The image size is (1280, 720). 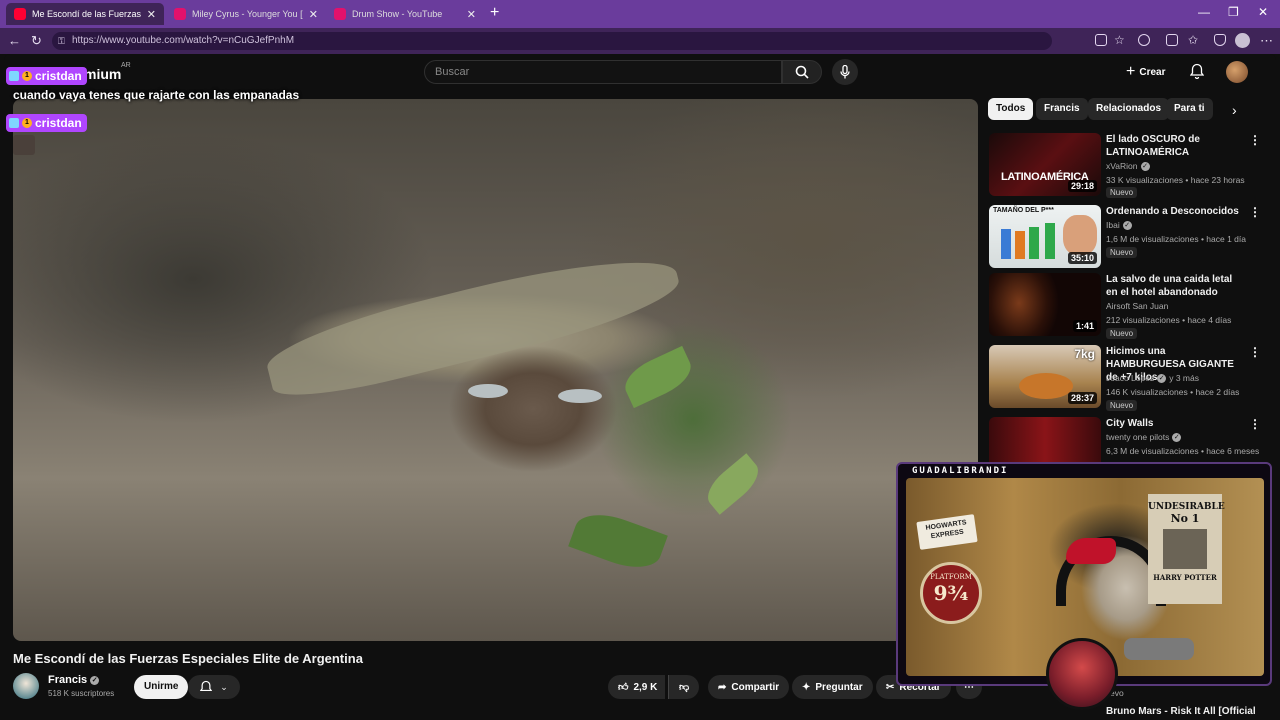 What do you see at coordinates (74, 680) in the screenshot?
I see `channel-name: Francis ✓` at bounding box center [74, 680].